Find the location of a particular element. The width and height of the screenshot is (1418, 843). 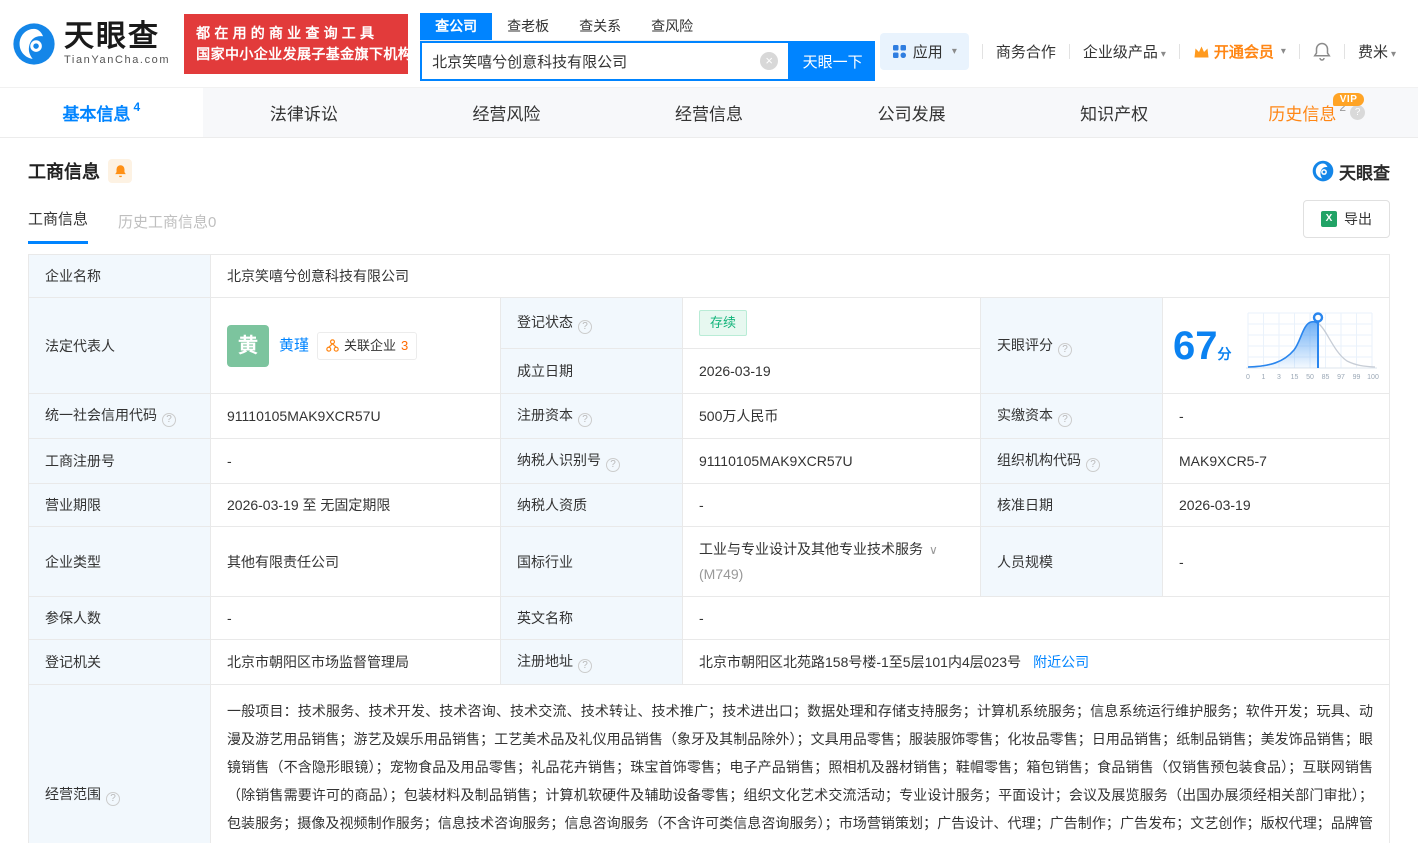

search-tab-boss: 查老板 is located at coordinates (528, 26).